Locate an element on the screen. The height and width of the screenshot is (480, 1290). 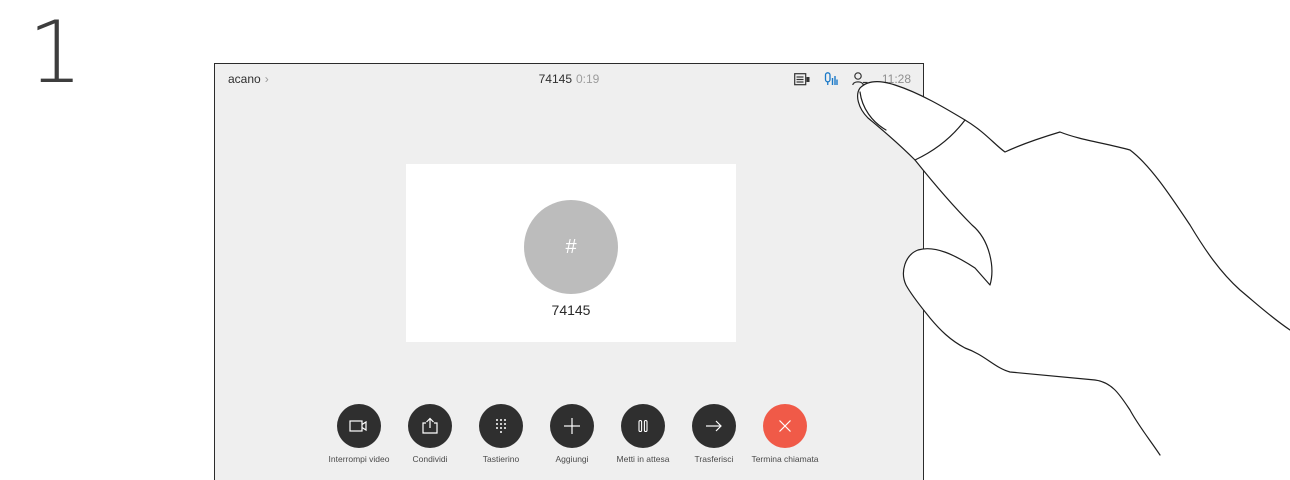
end-call-label: Termina chiamata is located at coordinates (785, 459).